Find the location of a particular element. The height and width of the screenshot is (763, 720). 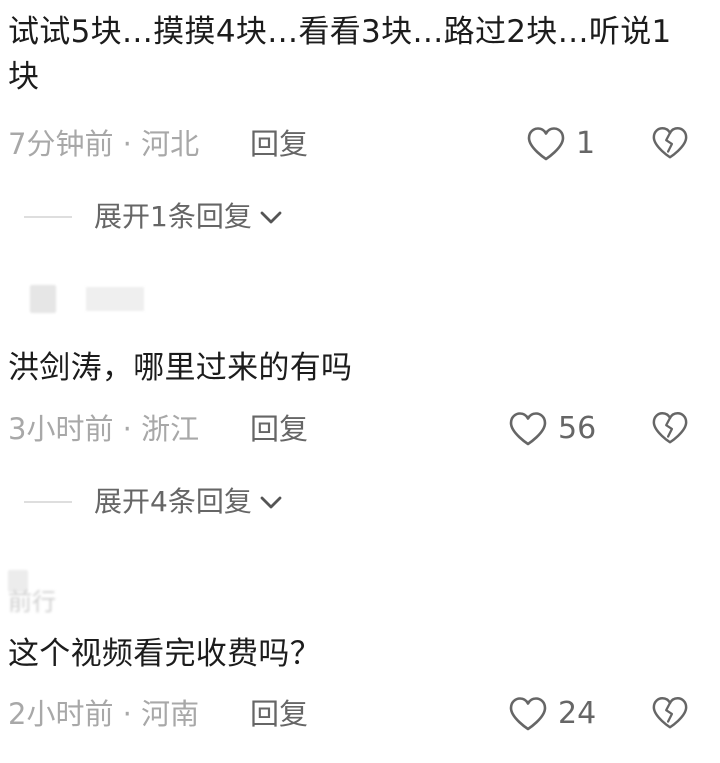

comment-meta: 7分钟前 · 河北 回复 1 is located at coordinates (360, 144).